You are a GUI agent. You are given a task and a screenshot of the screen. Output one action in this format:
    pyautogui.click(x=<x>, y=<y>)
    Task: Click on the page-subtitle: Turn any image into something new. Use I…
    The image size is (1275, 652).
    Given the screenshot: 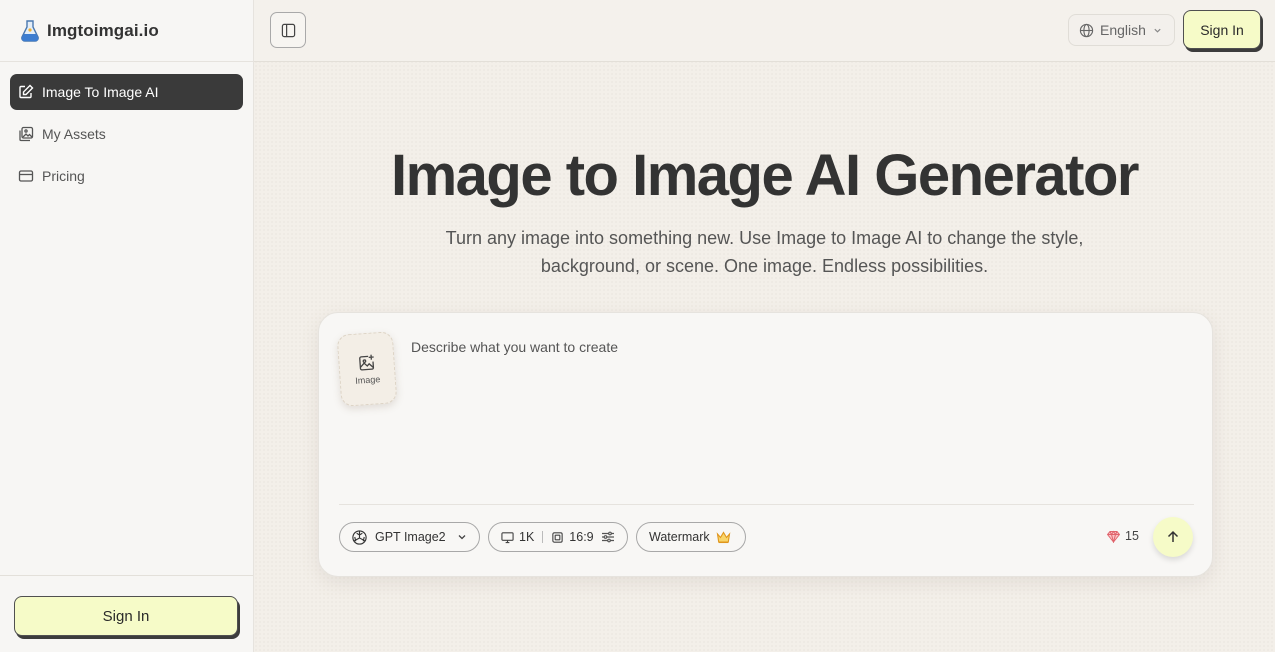 What is the action you would take?
    pyautogui.click(x=764, y=252)
    